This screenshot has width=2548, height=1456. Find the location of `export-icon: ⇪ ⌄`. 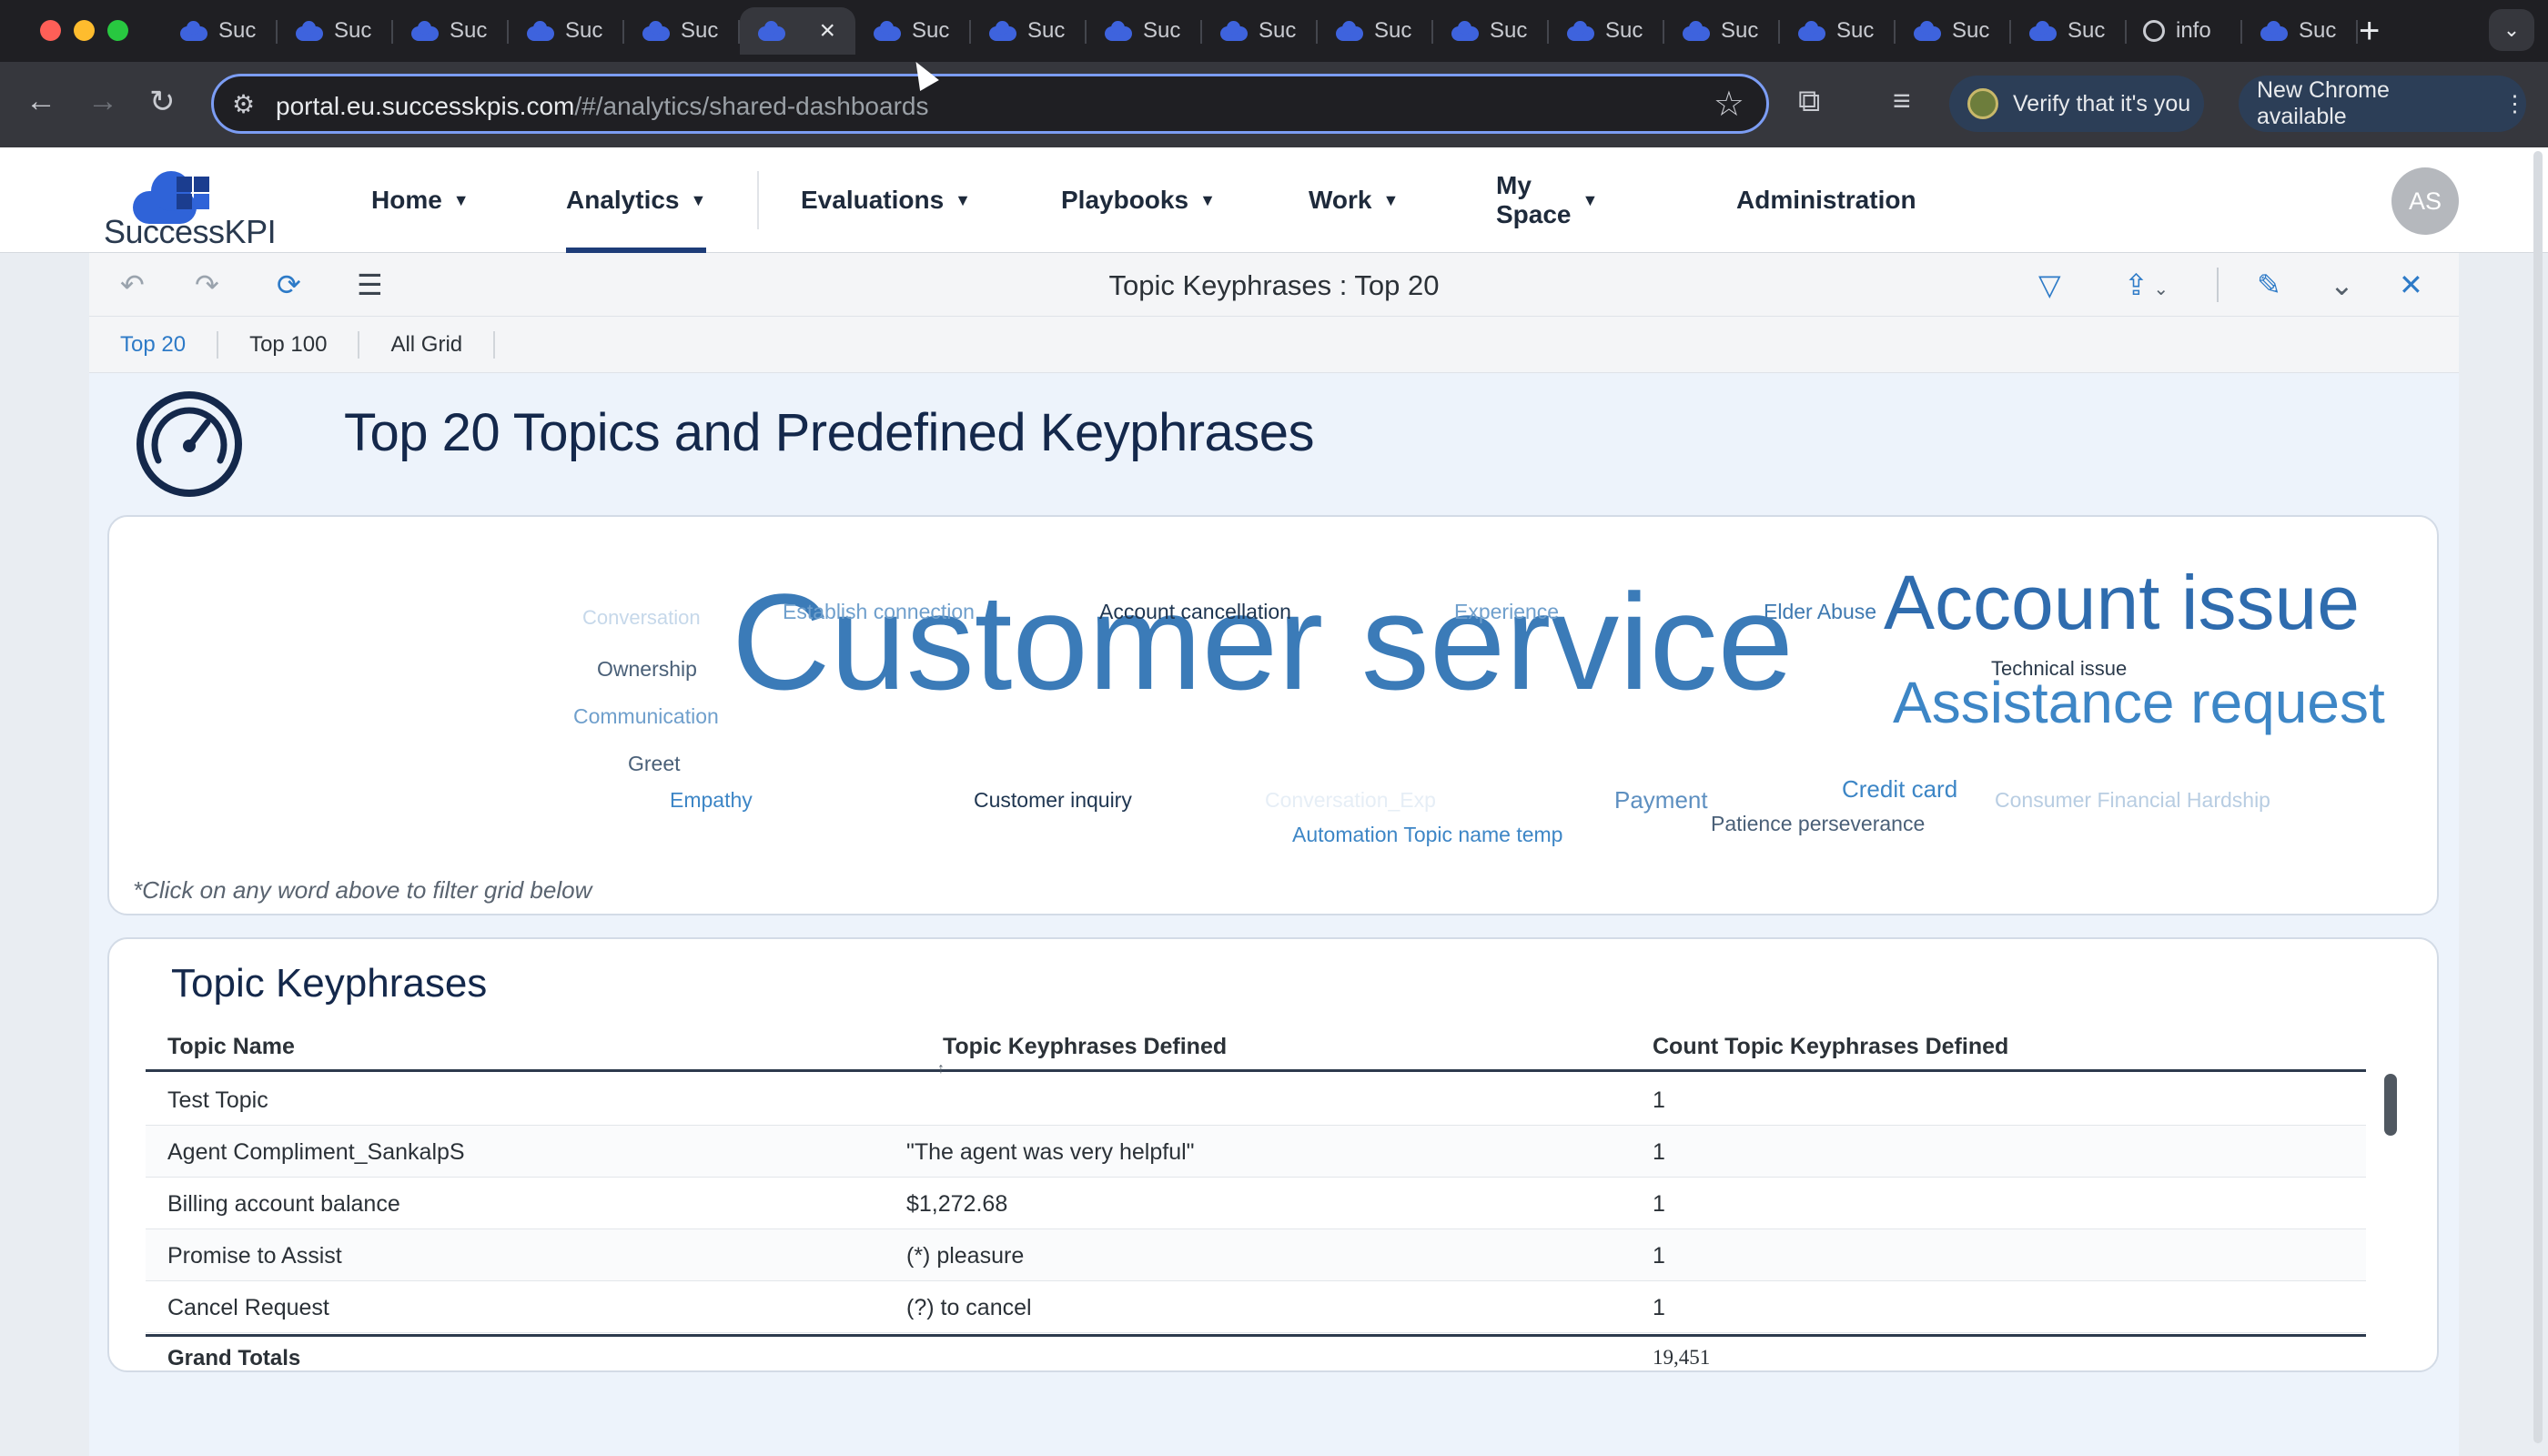

export-icon: ⇪ ⌄ is located at coordinates (2147, 285).